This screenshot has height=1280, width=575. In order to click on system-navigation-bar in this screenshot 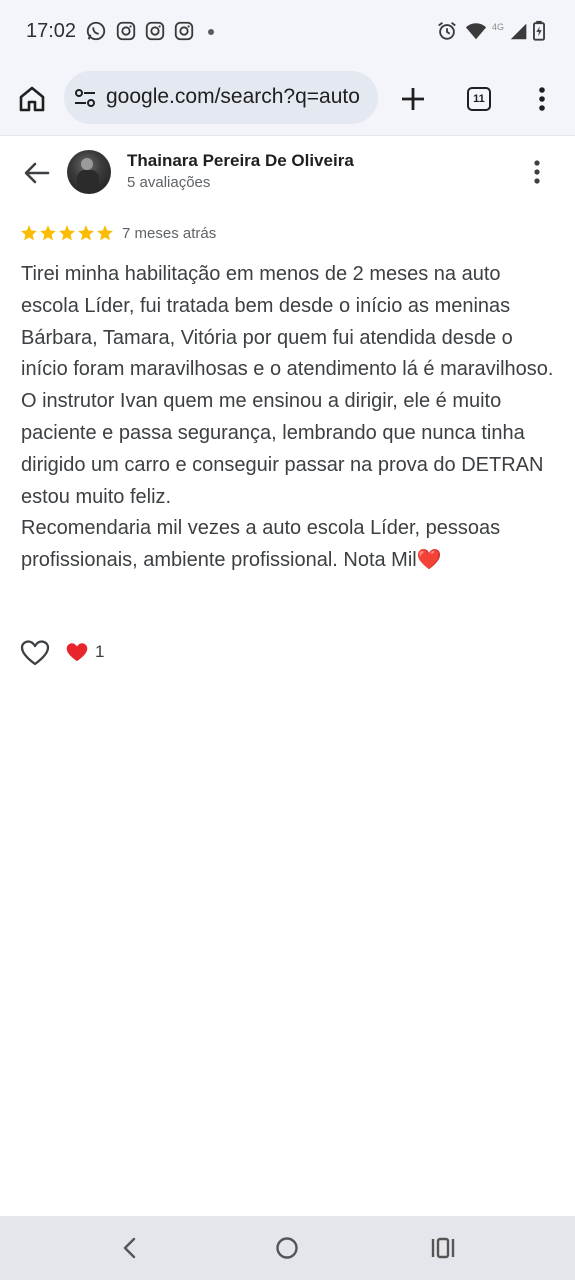, I will do `click(287, 1248)`.